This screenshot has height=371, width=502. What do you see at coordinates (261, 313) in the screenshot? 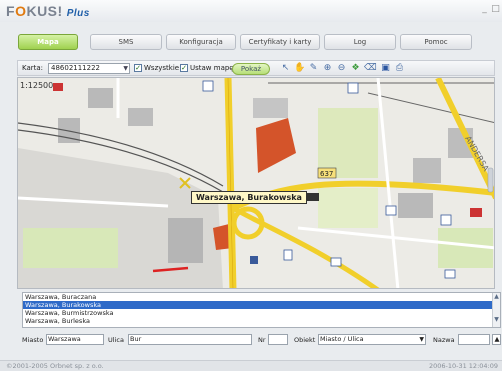
I see `list-item: Warszawa, Burmistrzowska` at bounding box center [261, 313].